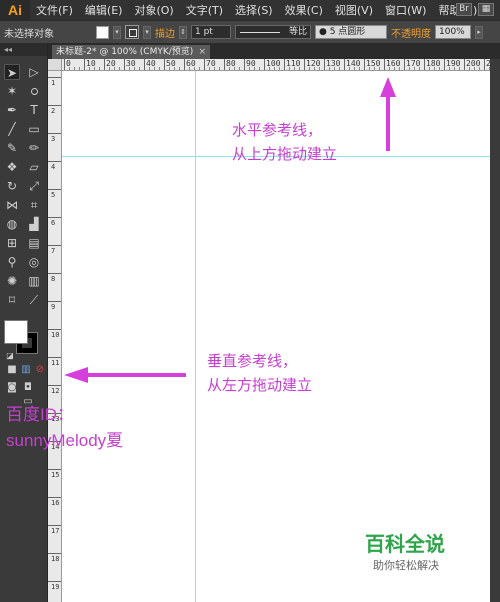 The image size is (500, 602). Describe the element at coordinates (204, 10) in the screenshot. I see `menu-type: 文字(T)` at that location.